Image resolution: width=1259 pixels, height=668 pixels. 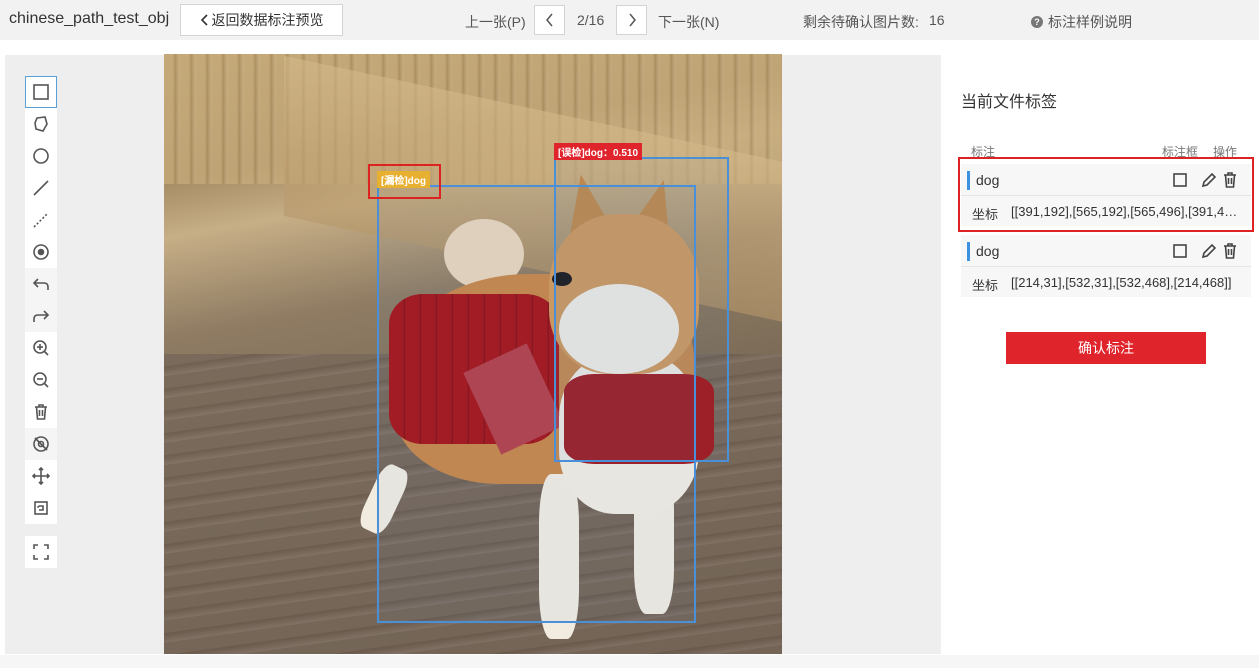 I want to click on delete-button, so click(x=1230, y=251).